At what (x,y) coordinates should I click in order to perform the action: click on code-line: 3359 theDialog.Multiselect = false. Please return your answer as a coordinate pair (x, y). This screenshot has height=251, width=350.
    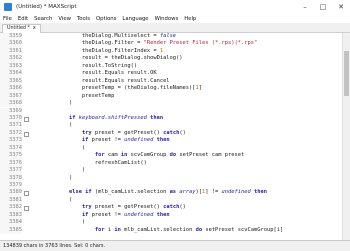
    Looking at the image, I should click on (168, 37).